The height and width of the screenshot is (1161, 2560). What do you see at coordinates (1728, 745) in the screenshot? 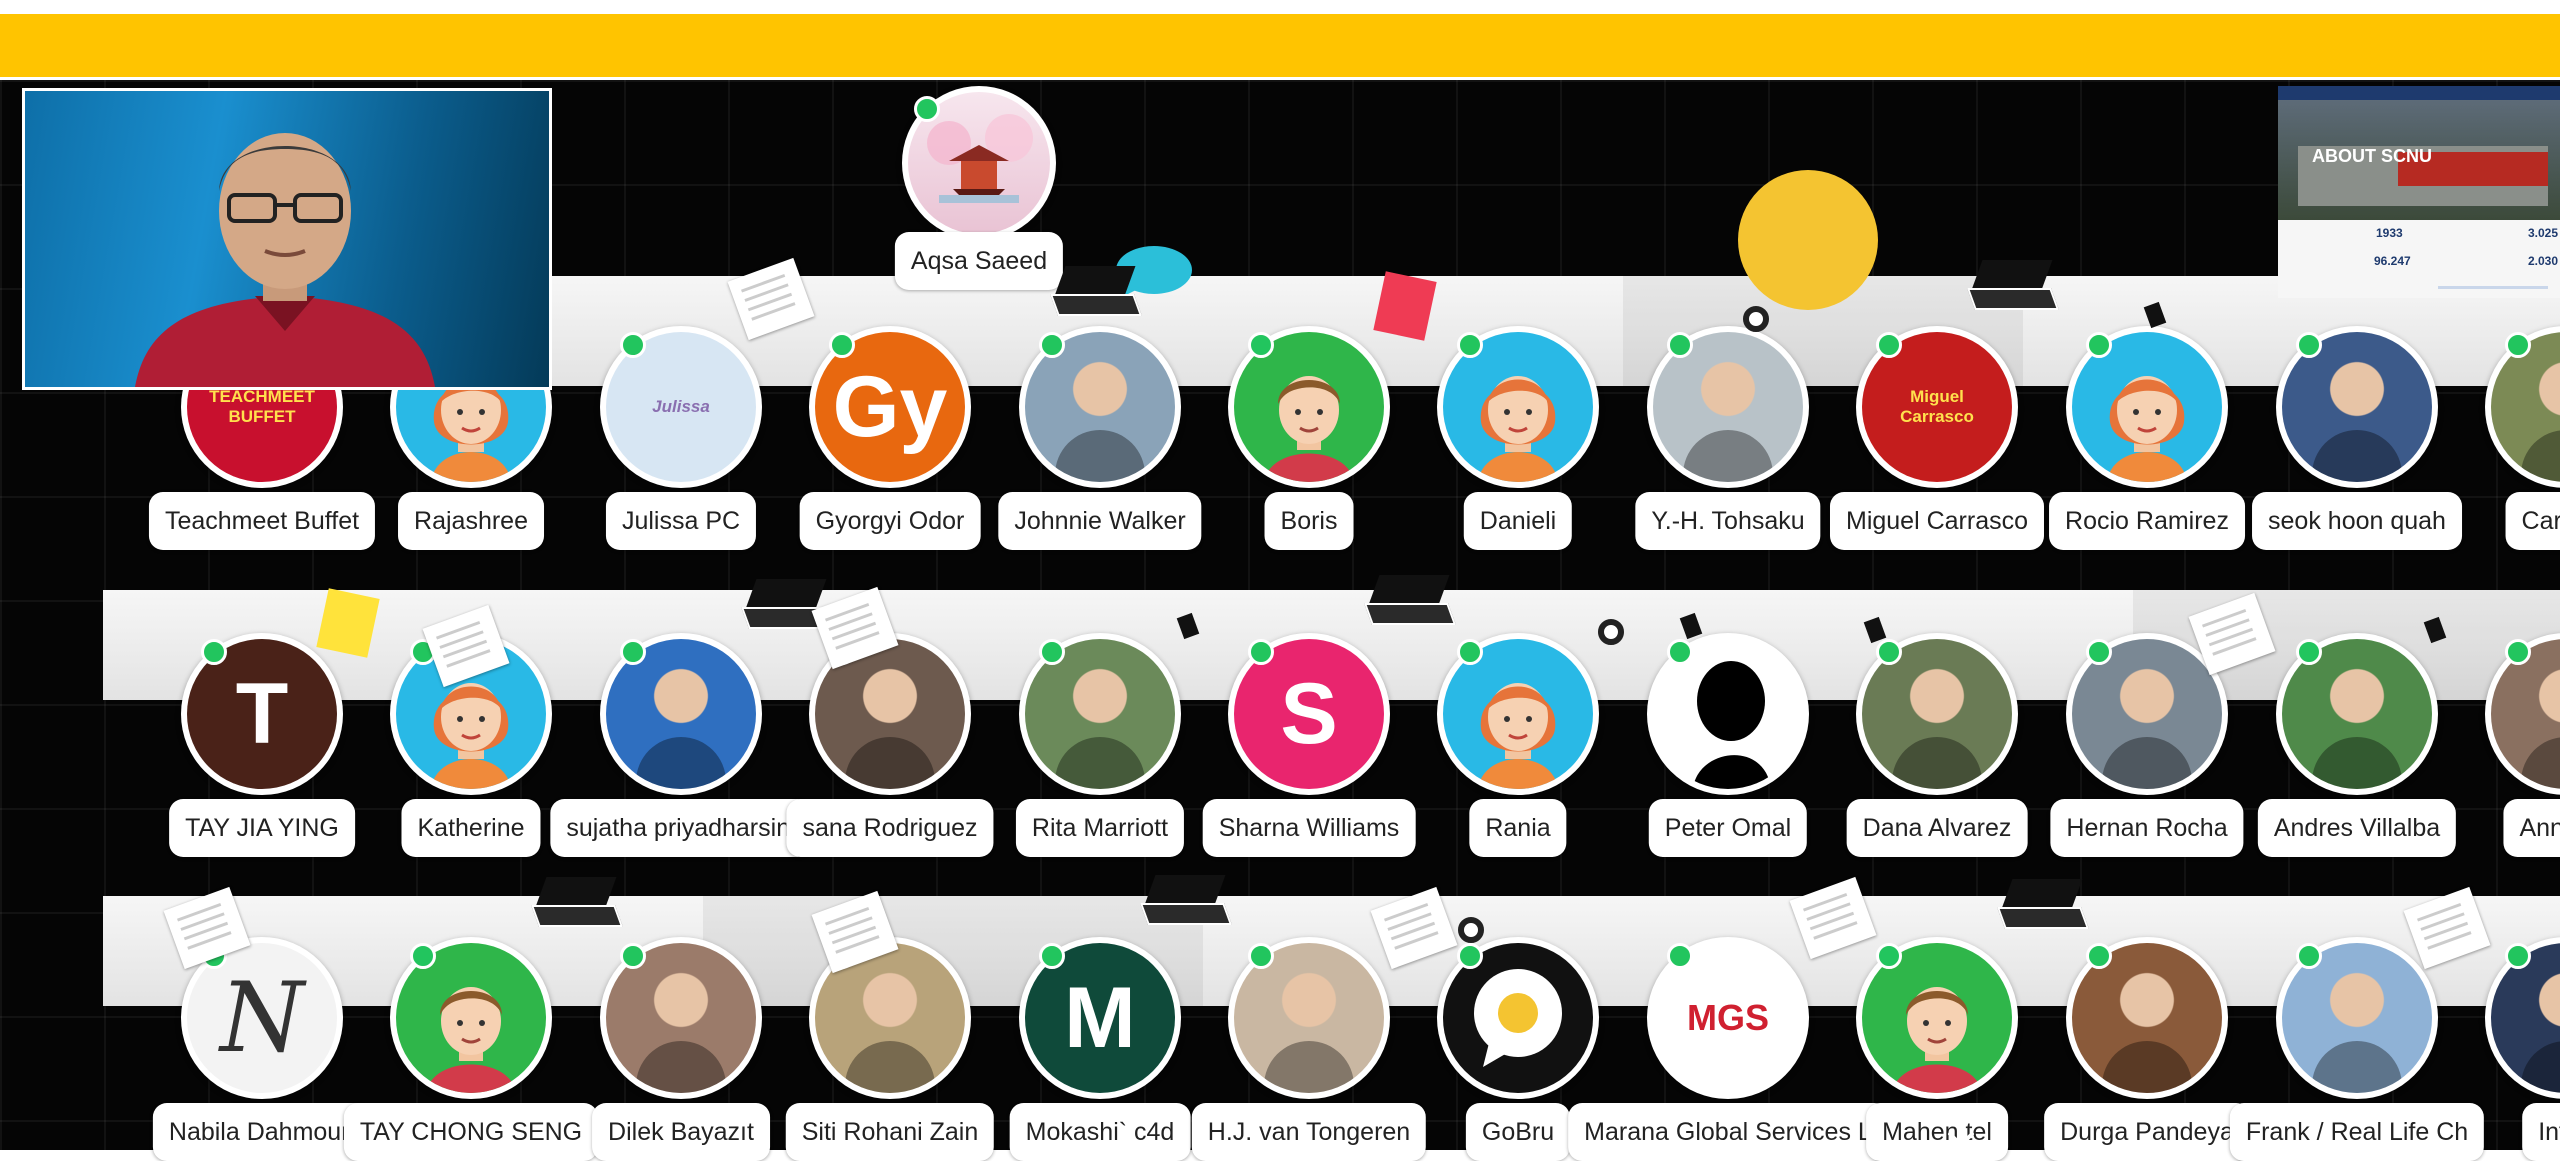
I see `participant-seat: Peter Omal` at bounding box center [1728, 745].